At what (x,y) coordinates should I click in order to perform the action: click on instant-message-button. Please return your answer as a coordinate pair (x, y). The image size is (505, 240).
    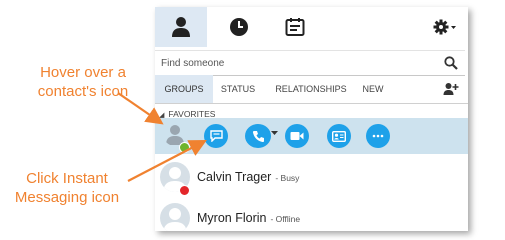
    Looking at the image, I should click on (216, 136).